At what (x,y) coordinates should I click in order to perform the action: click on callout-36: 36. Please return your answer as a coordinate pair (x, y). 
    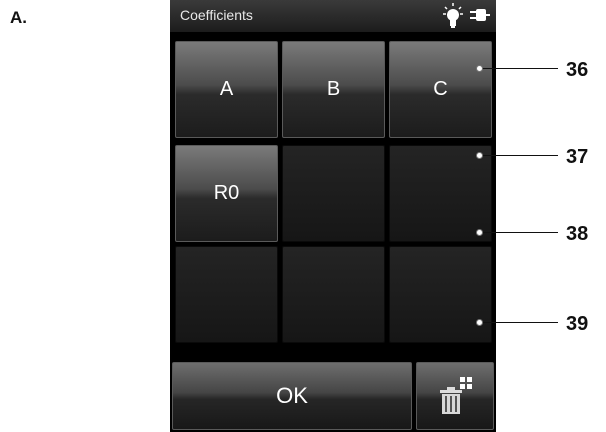
    Looking at the image, I should click on (577, 70).